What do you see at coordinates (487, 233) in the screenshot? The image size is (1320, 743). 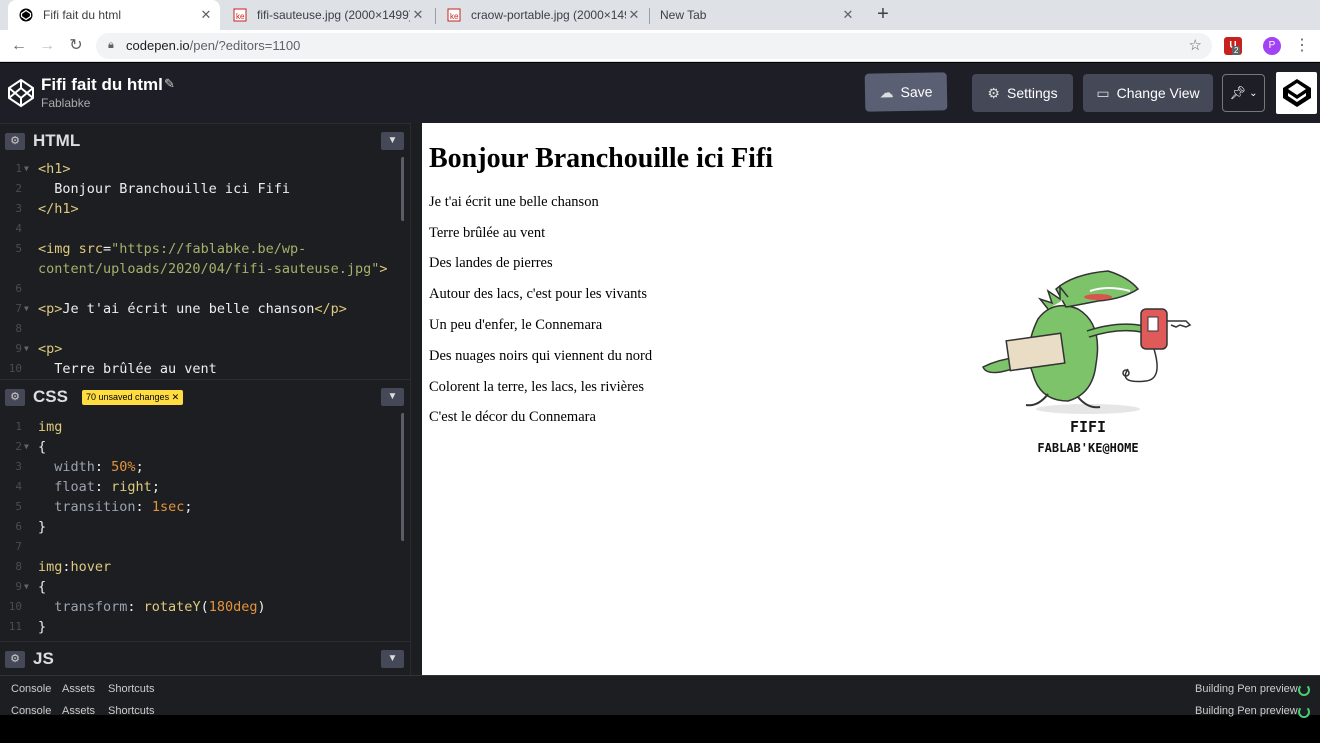 I see `preview-paragraph: Terre brûlée au vent` at bounding box center [487, 233].